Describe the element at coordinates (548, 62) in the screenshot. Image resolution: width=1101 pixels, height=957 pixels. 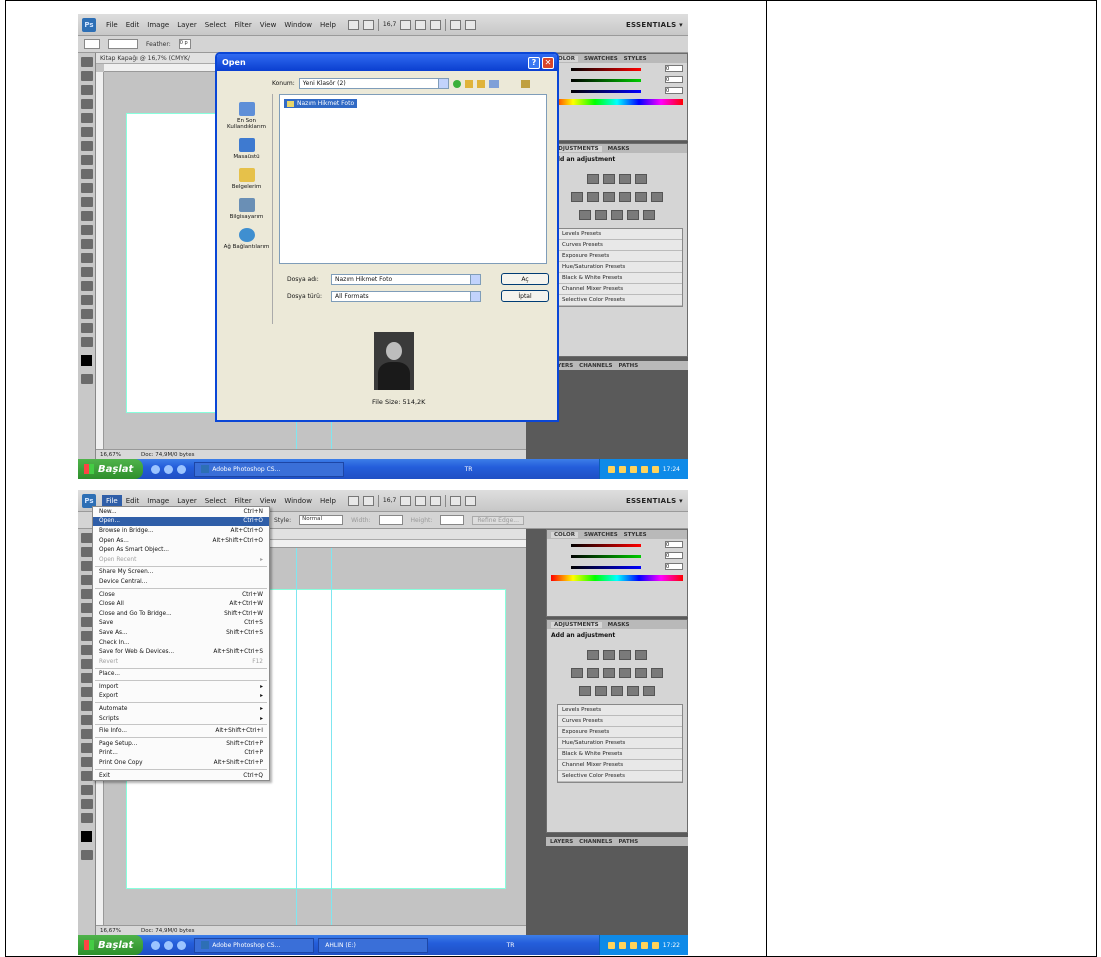
I see `close-button: ✕` at that location.